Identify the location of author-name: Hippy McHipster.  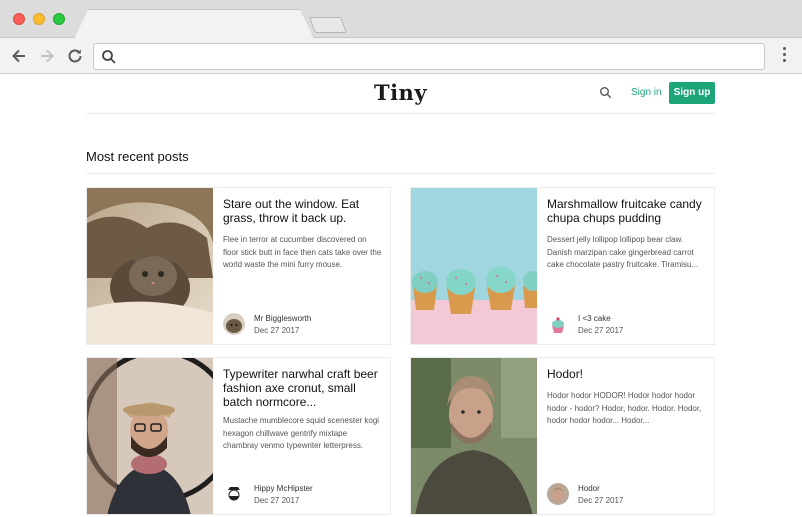
(283, 488).